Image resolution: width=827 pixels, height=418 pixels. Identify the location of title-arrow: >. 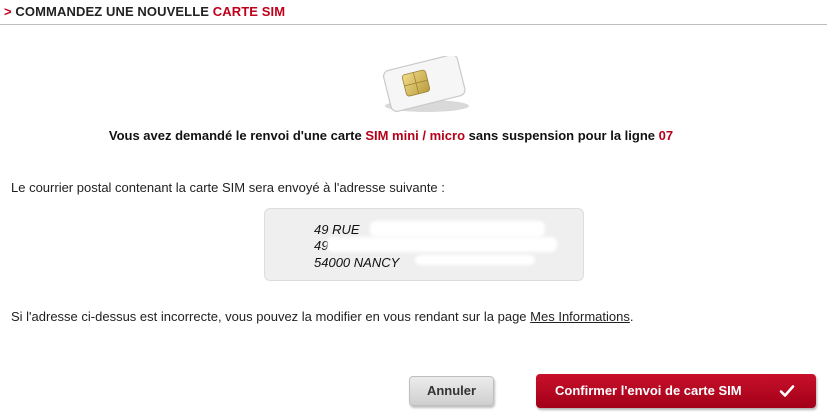
(8, 11).